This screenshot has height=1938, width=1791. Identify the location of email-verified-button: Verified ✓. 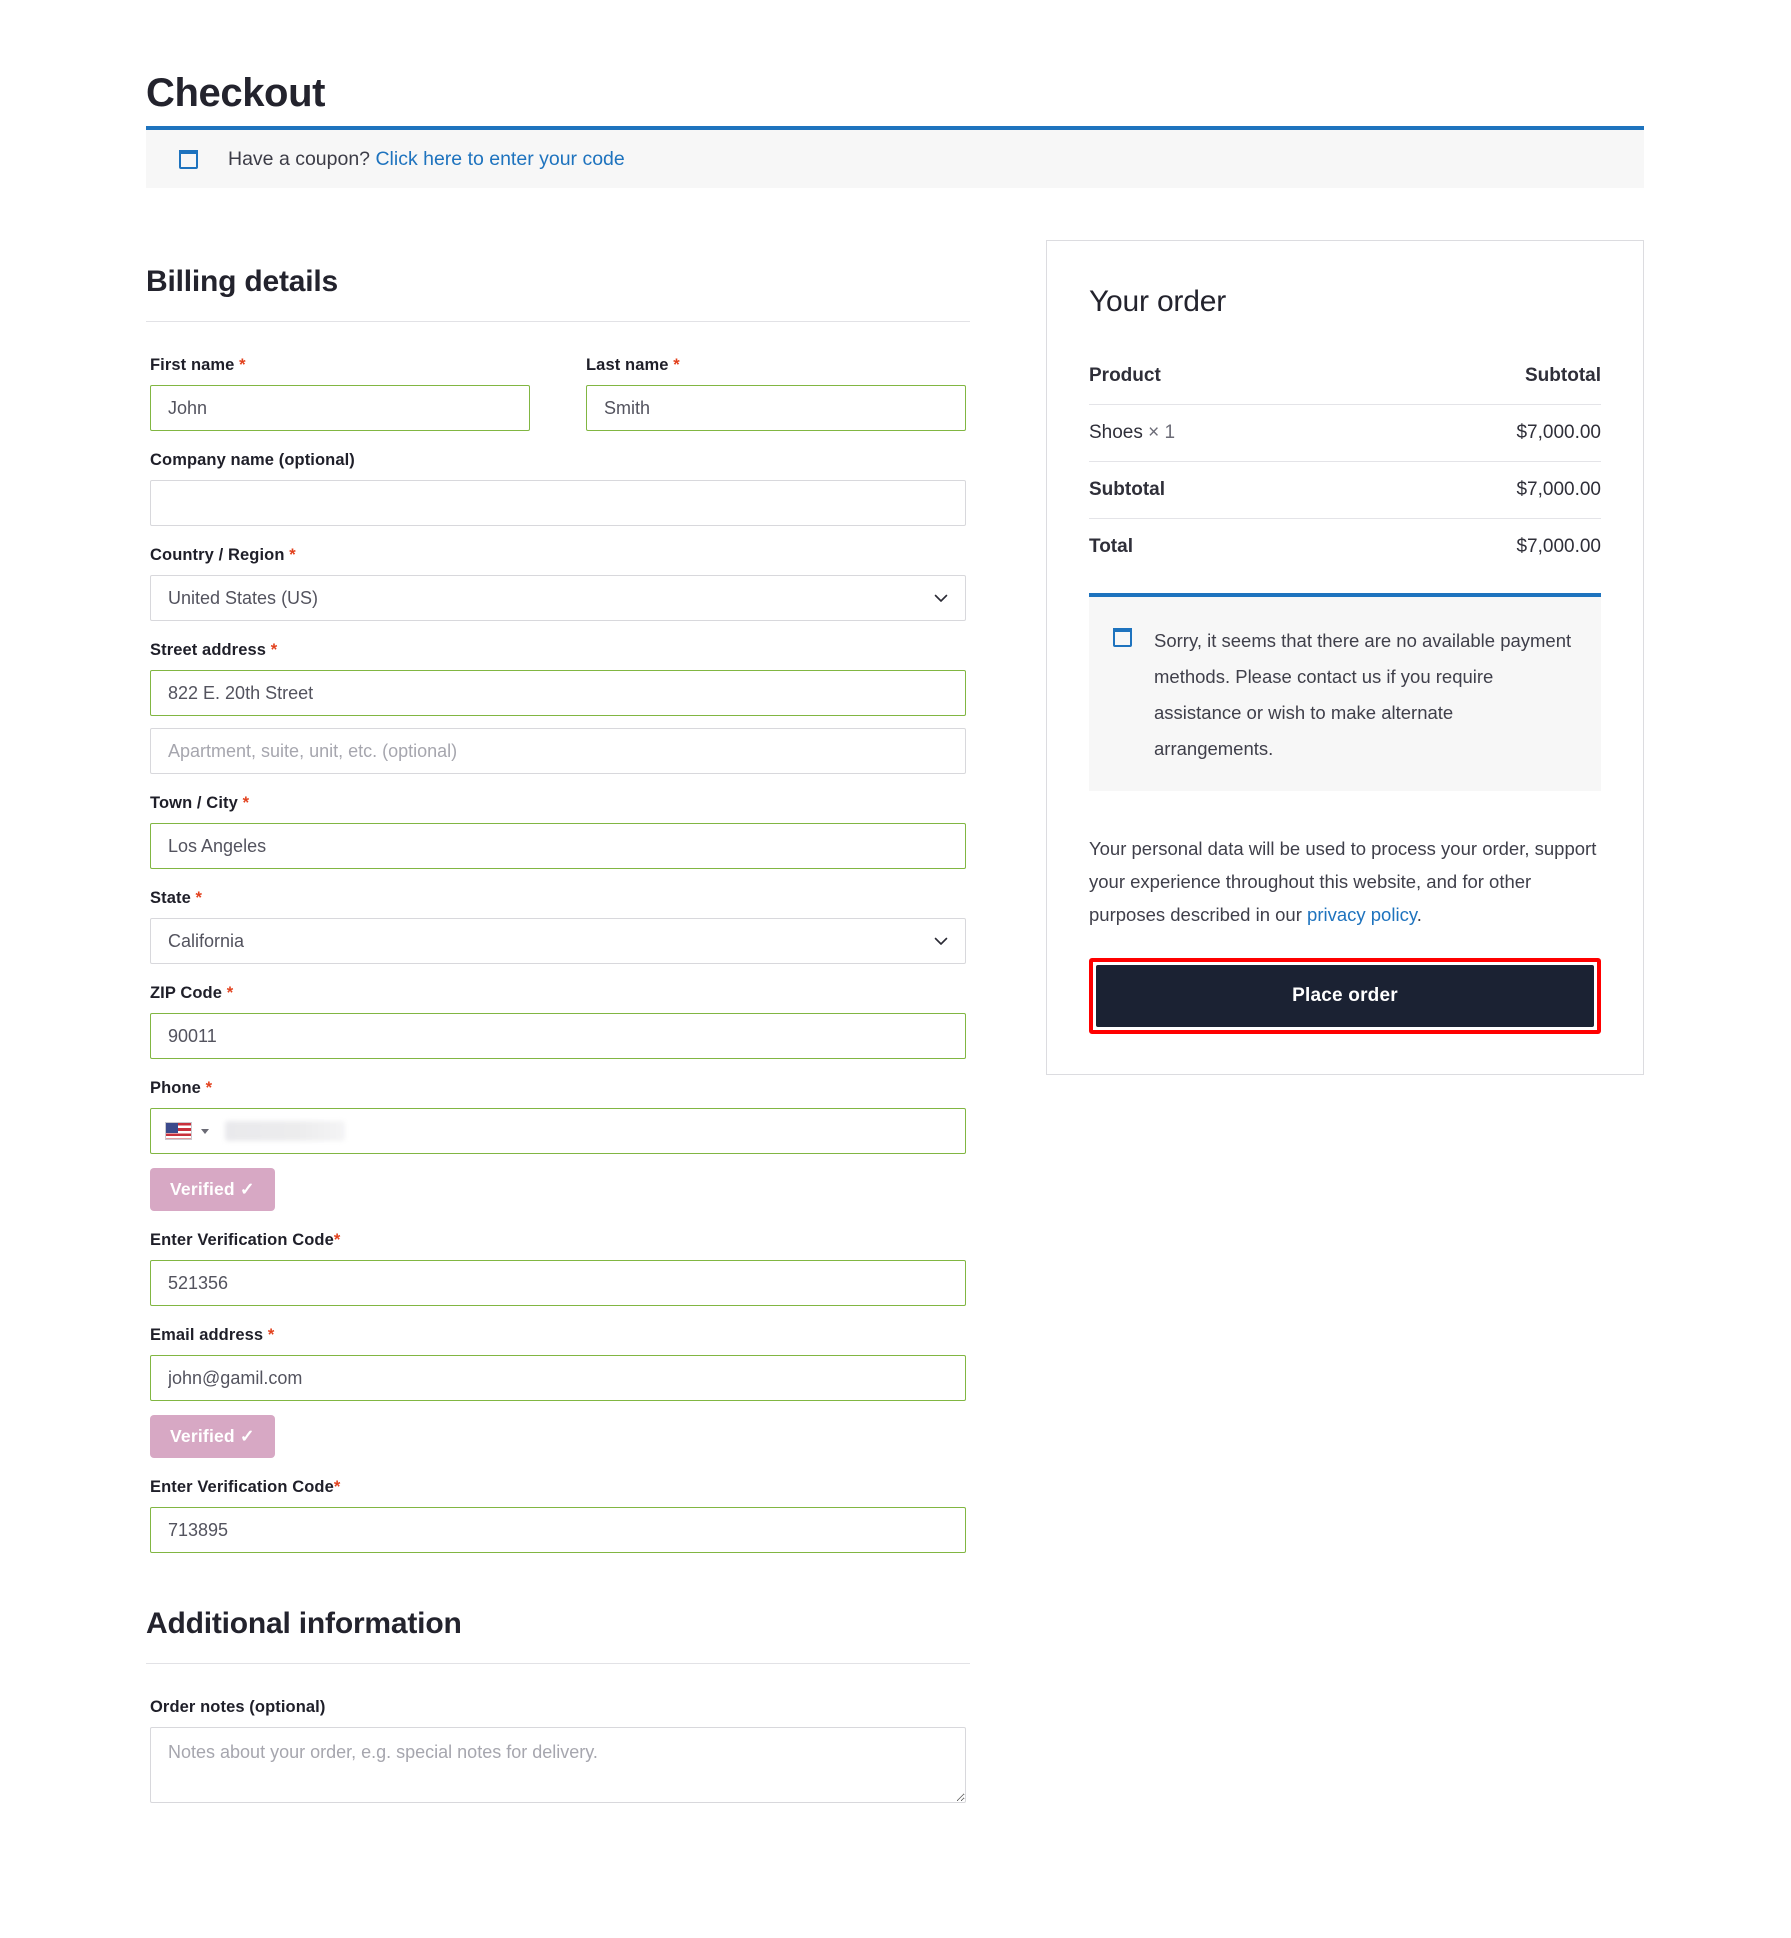
(212, 1436).